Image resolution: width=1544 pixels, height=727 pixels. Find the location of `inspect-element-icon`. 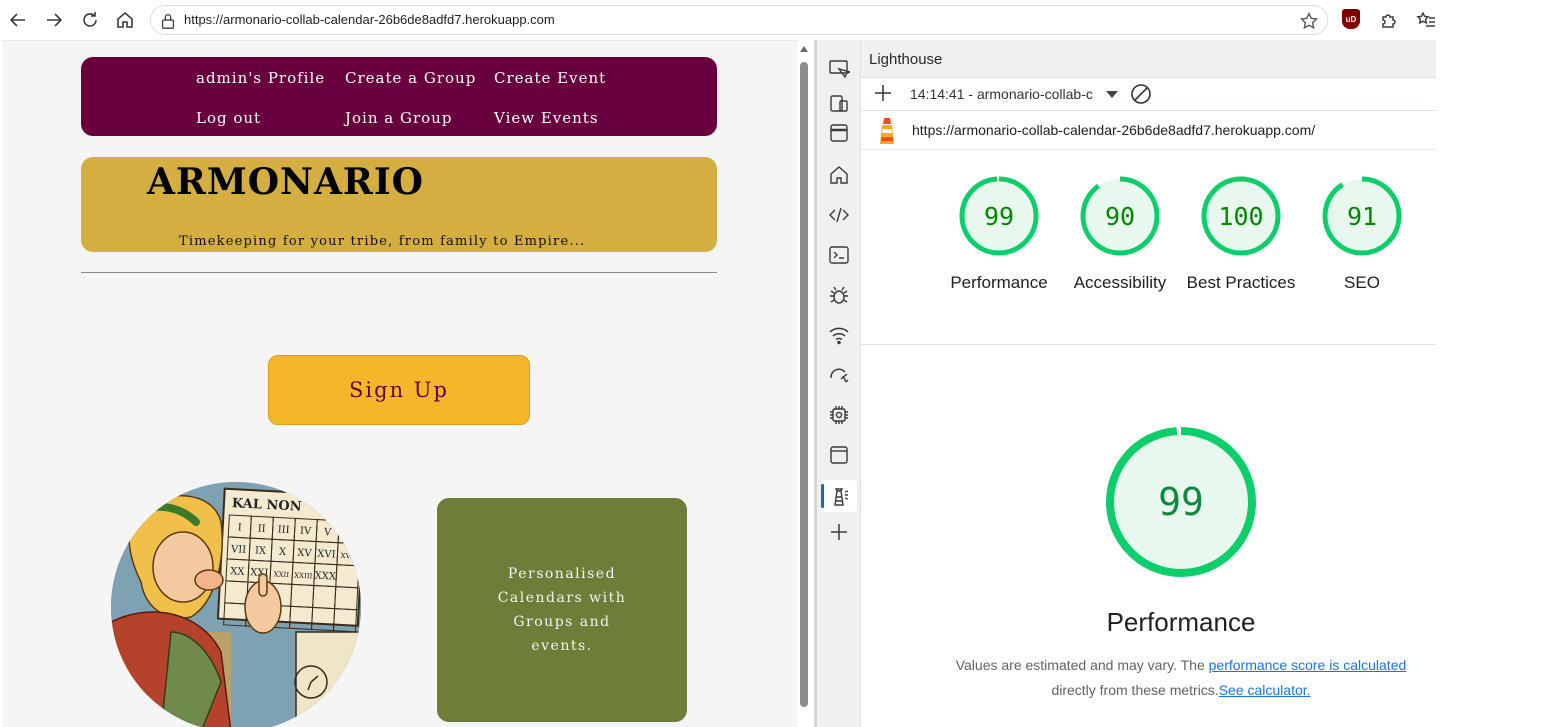

inspect-element-icon is located at coordinates (840, 69).